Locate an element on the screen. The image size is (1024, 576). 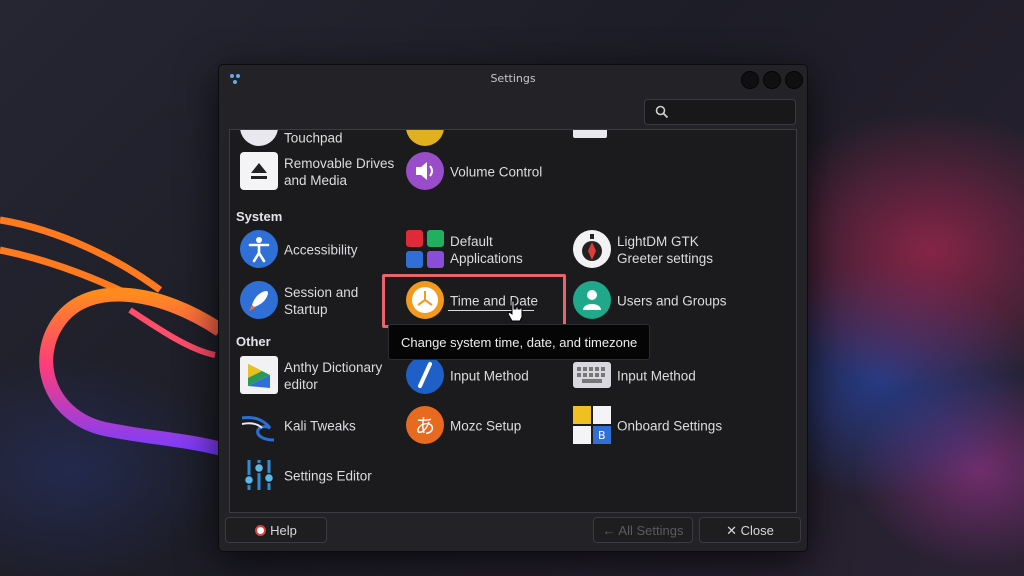
accessibility-icon is located at coordinates (259, 249).